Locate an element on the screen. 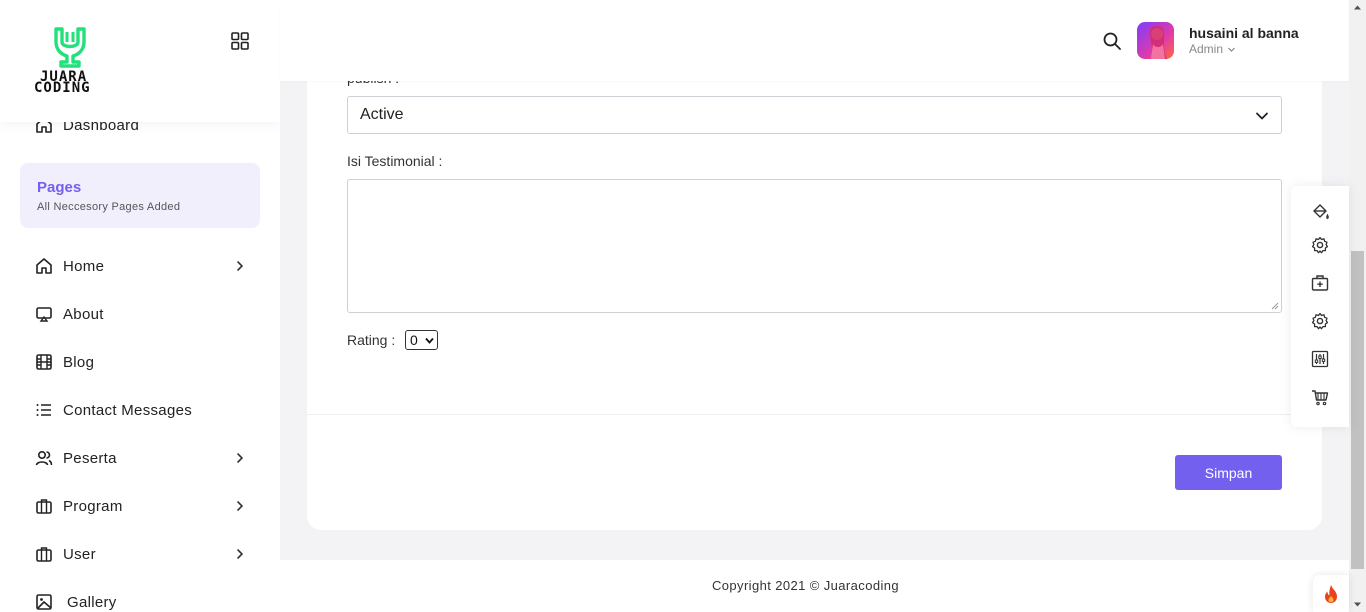  isi-testimonial-textarea is located at coordinates (814, 246).